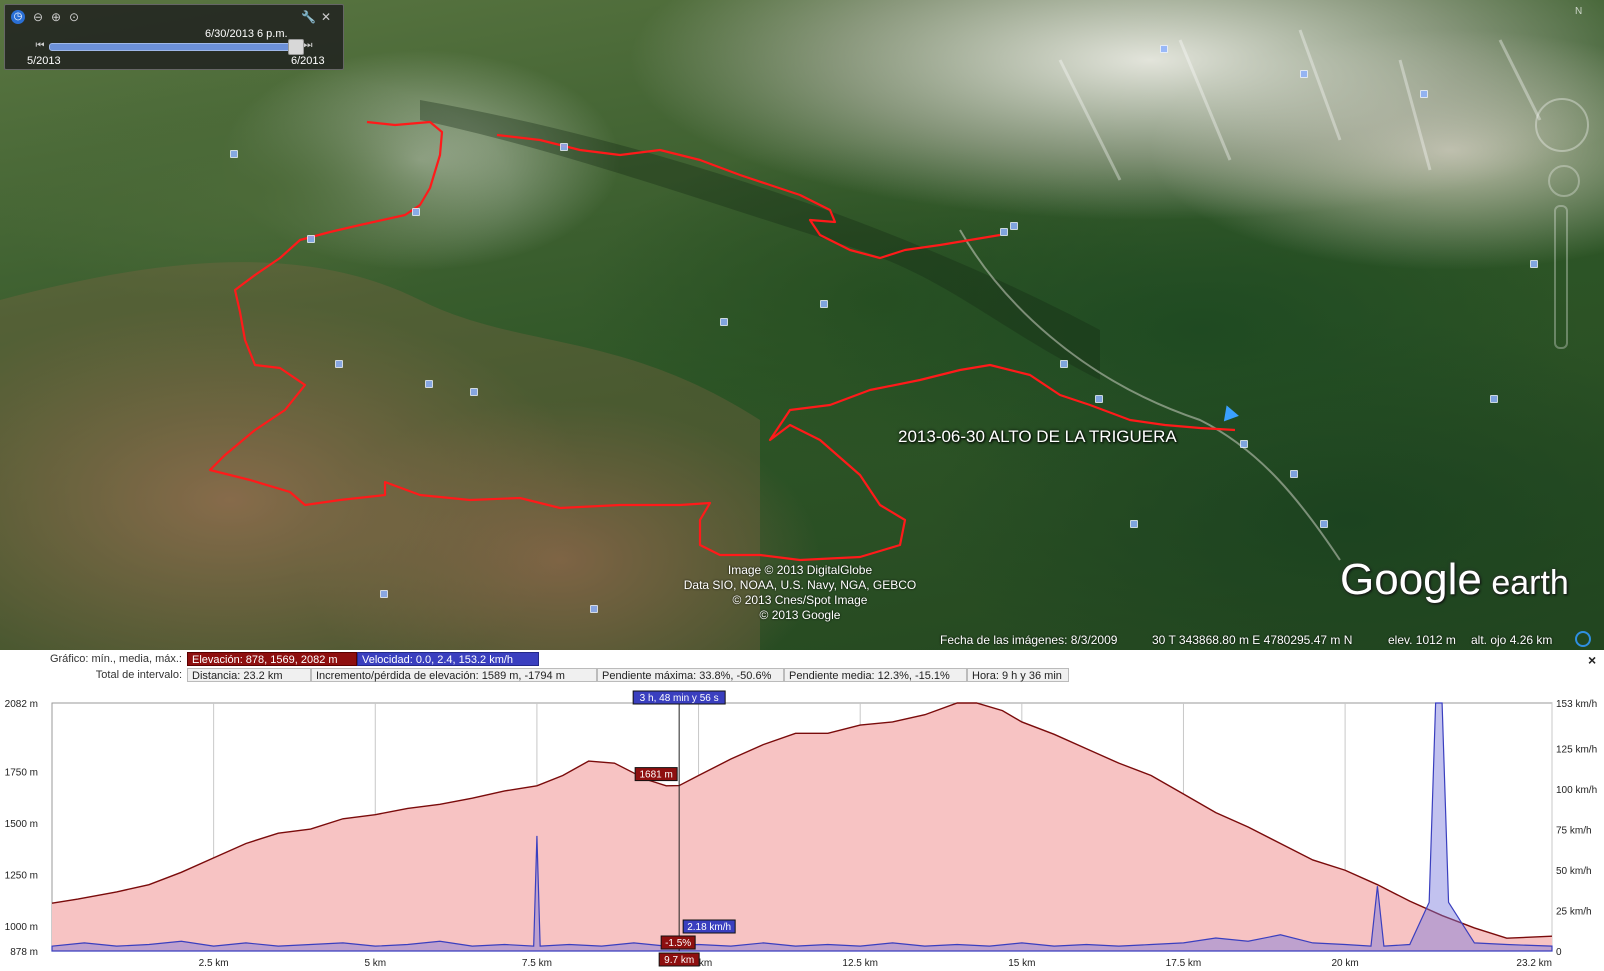  Describe the element at coordinates (21, 772) in the screenshot. I see `y-left-tick-label: 1750 m` at that location.